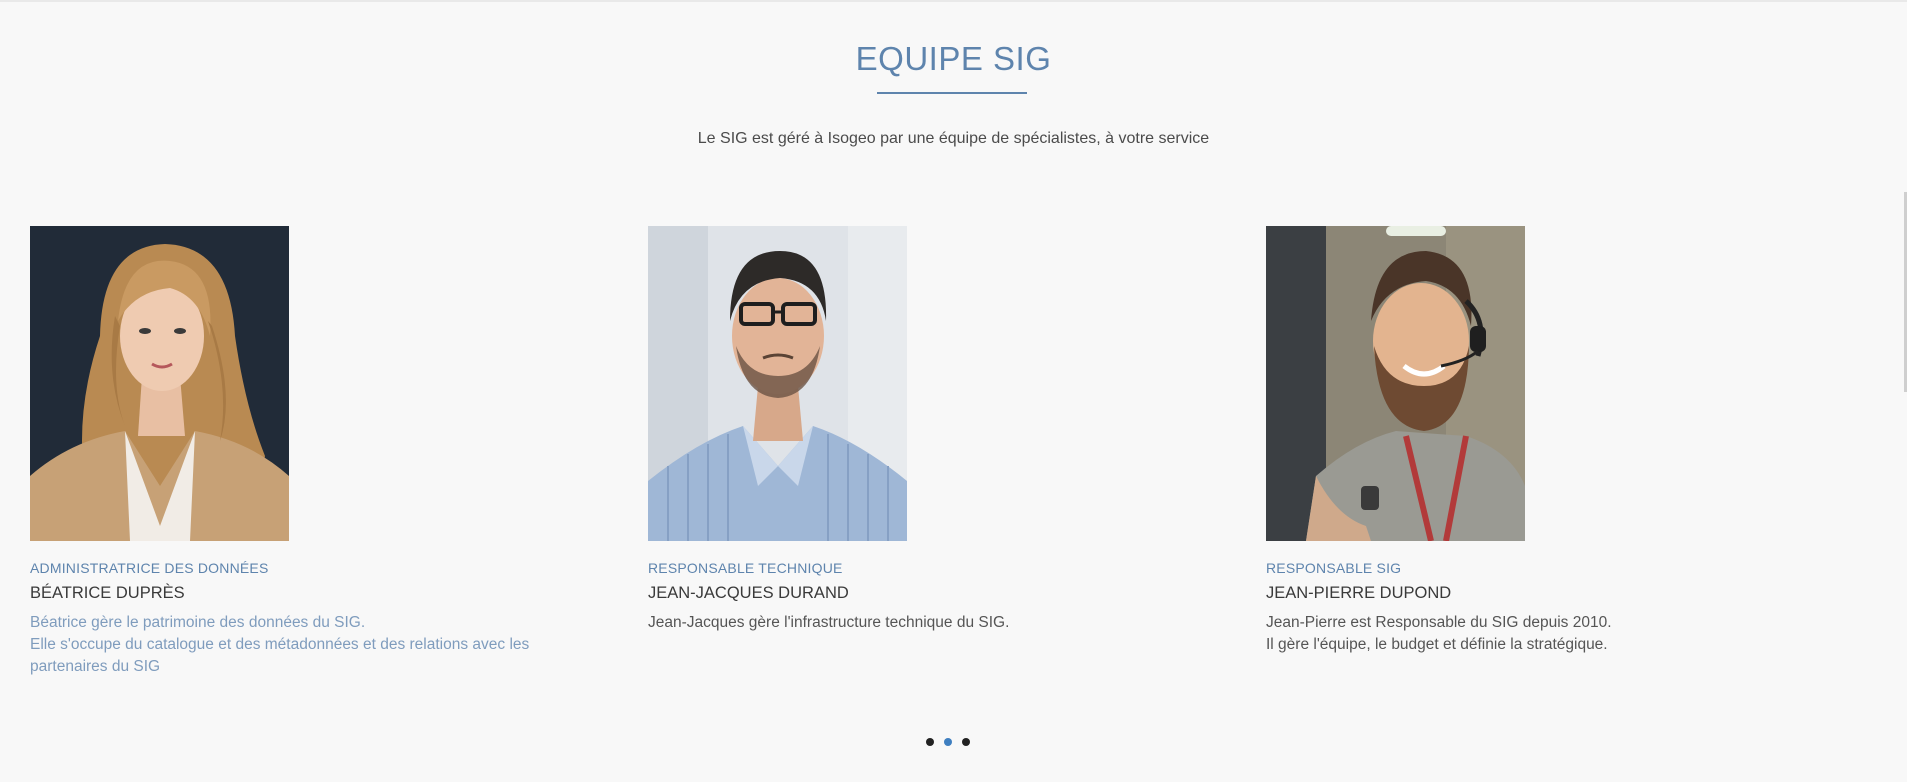  Describe the element at coordinates (745, 568) in the screenshot. I see `member-role: RESPONSABLE TECHNIQUE` at that location.